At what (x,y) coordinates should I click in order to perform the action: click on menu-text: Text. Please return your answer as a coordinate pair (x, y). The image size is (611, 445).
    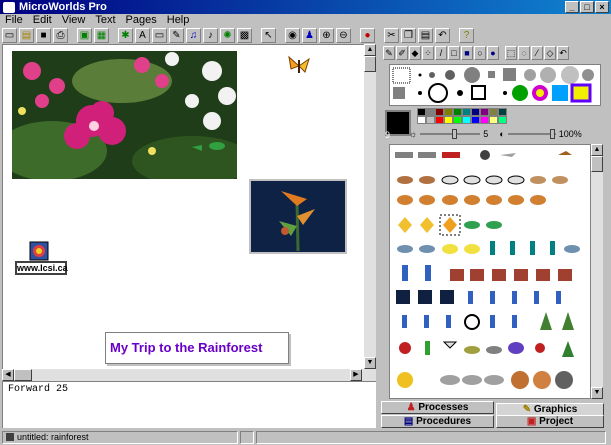
    Looking at the image, I should click on (105, 20).